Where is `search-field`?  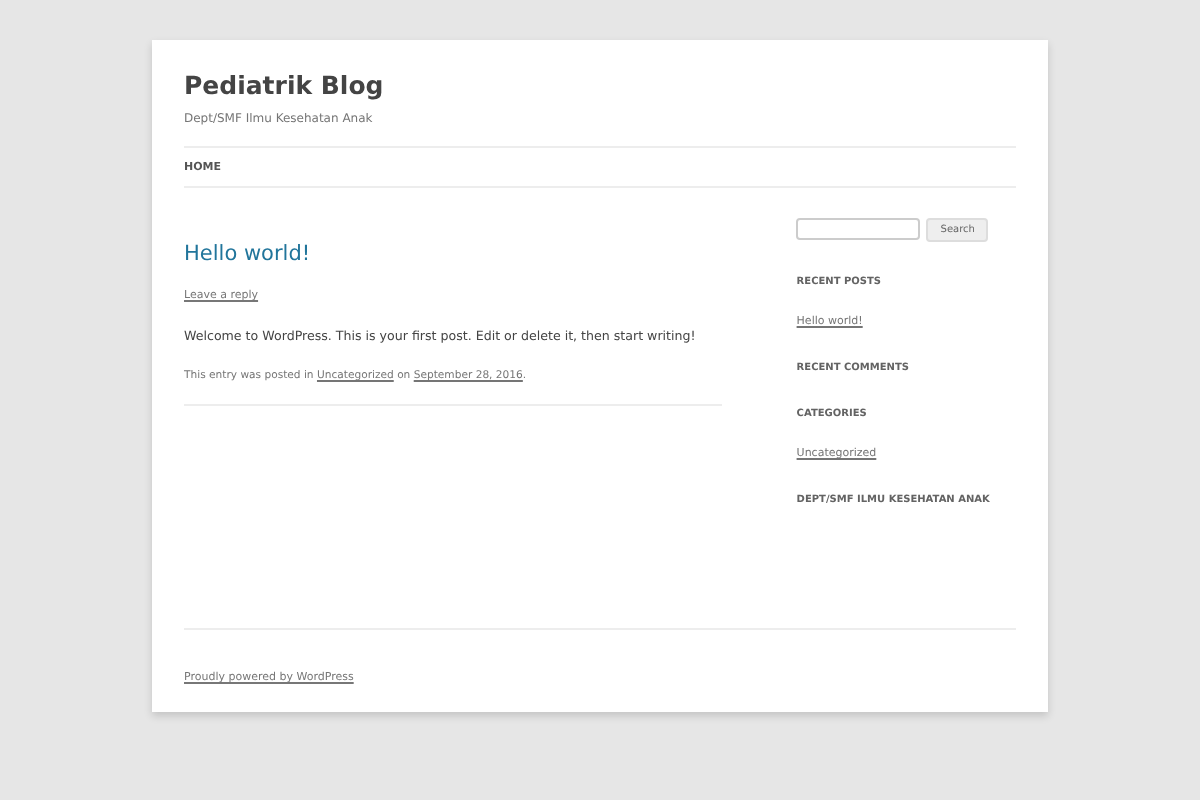
search-field is located at coordinates (858, 229).